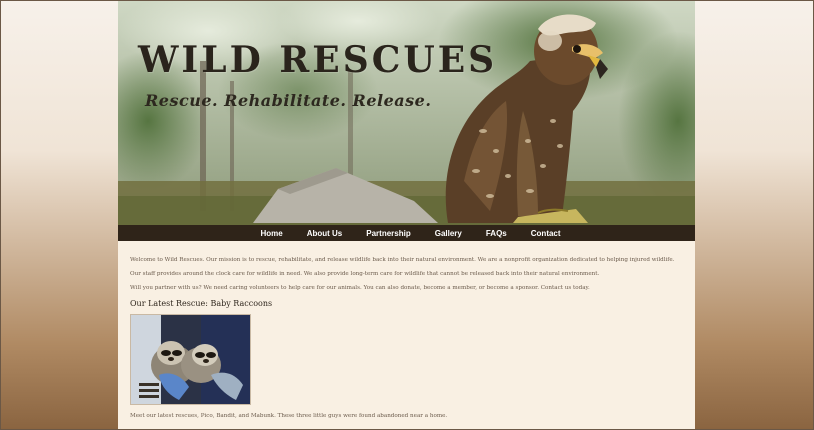 The height and width of the screenshot is (430, 814). Describe the element at coordinates (388, 233) in the screenshot. I see `nav-partnership: Partnership` at that location.